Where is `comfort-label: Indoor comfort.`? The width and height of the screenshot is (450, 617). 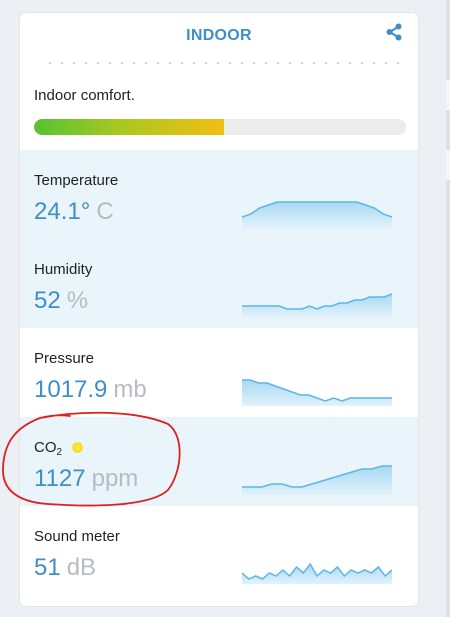 comfort-label: Indoor comfort. is located at coordinates (84, 95).